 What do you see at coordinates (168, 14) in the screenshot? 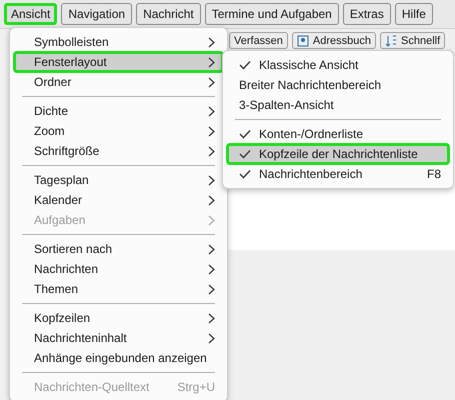
I see `menu-bar-item: Nachricht` at bounding box center [168, 14].